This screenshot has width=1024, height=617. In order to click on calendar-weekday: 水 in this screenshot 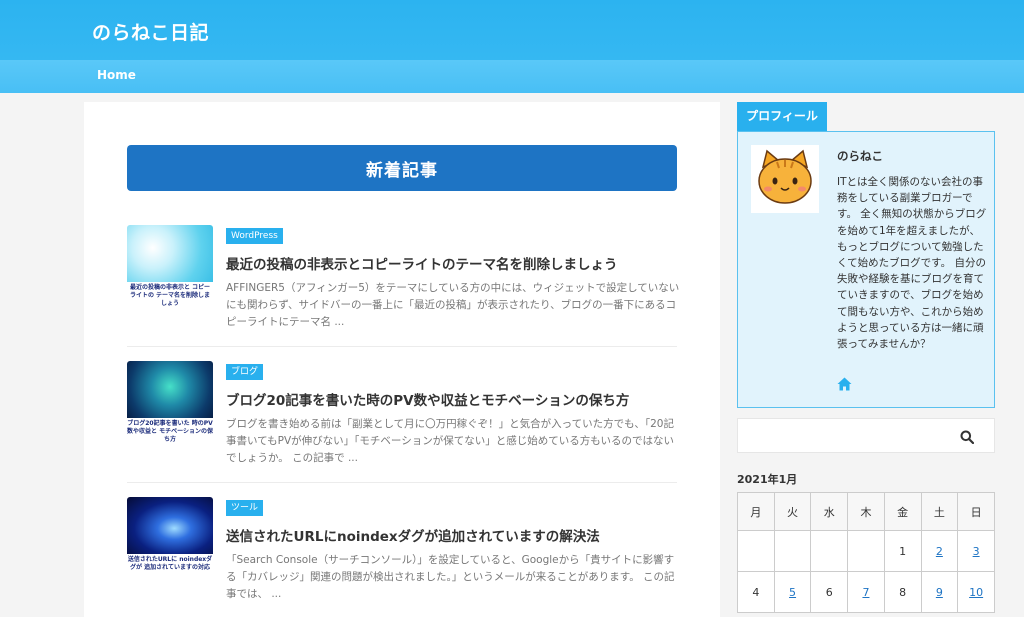, I will do `click(829, 511)`.